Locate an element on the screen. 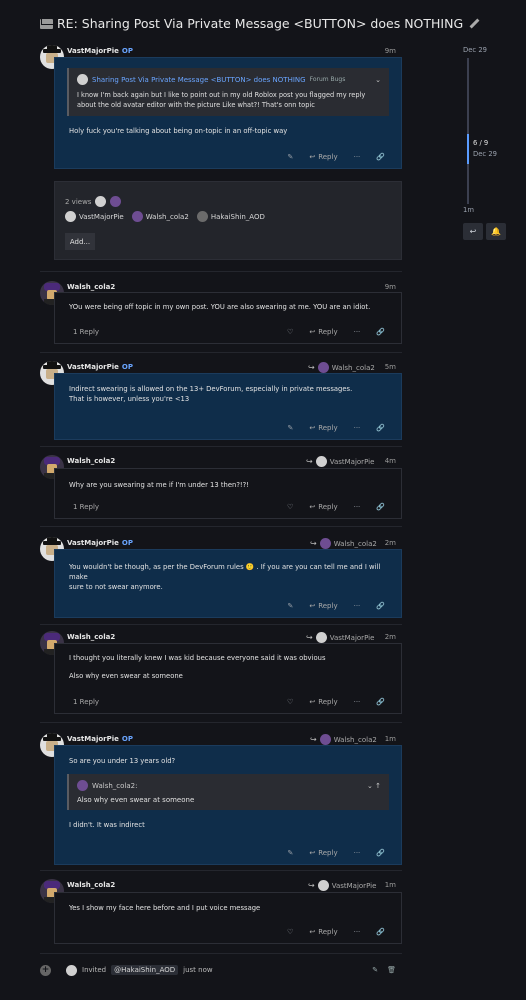 This screenshot has width=526, height=1000. post-actions: ✎ ↩ Reply ··· 🔗 is located at coordinates (228, 606).